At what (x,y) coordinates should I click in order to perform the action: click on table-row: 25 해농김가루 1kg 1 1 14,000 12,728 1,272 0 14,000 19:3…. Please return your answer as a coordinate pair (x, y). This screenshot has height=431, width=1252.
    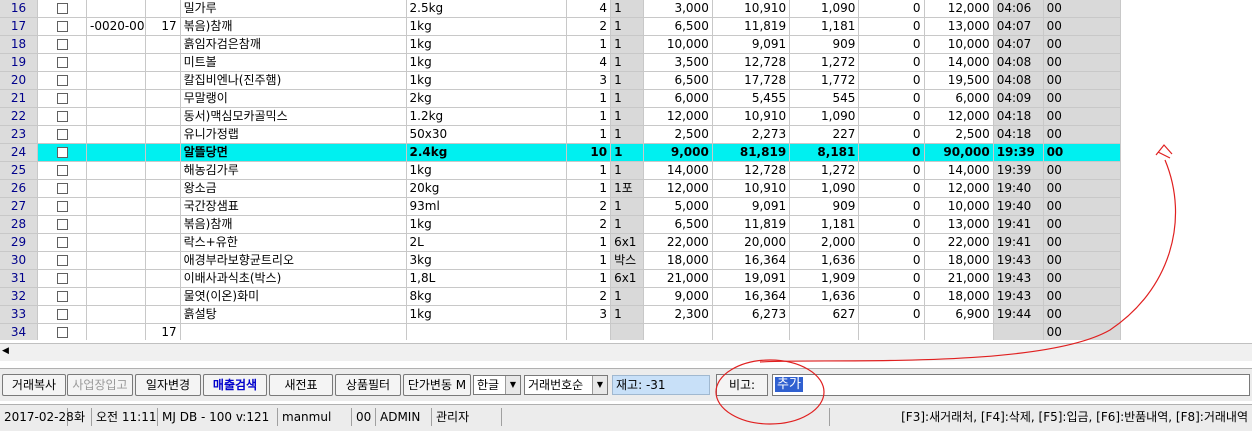
    Looking at the image, I should click on (560, 170).